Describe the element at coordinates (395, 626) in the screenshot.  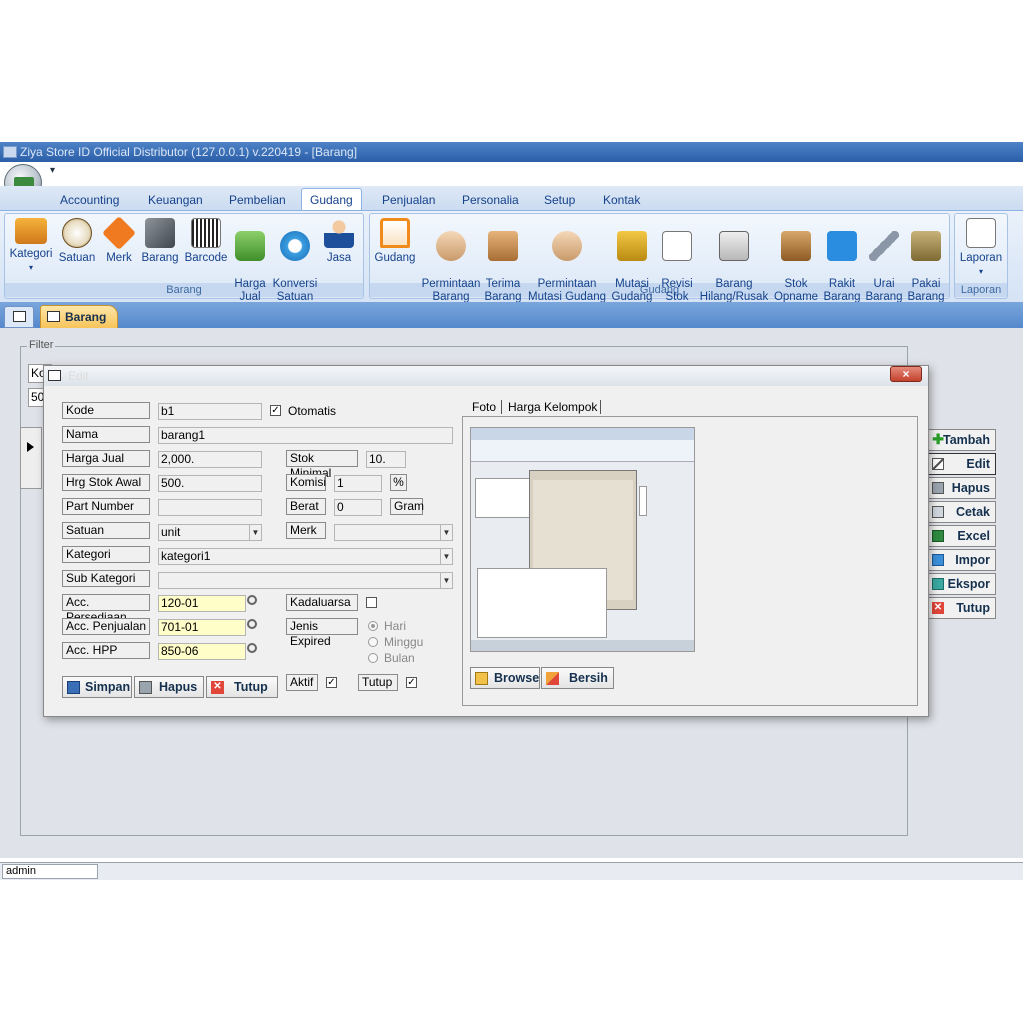
I see `radio-hari-label: Hari` at that location.